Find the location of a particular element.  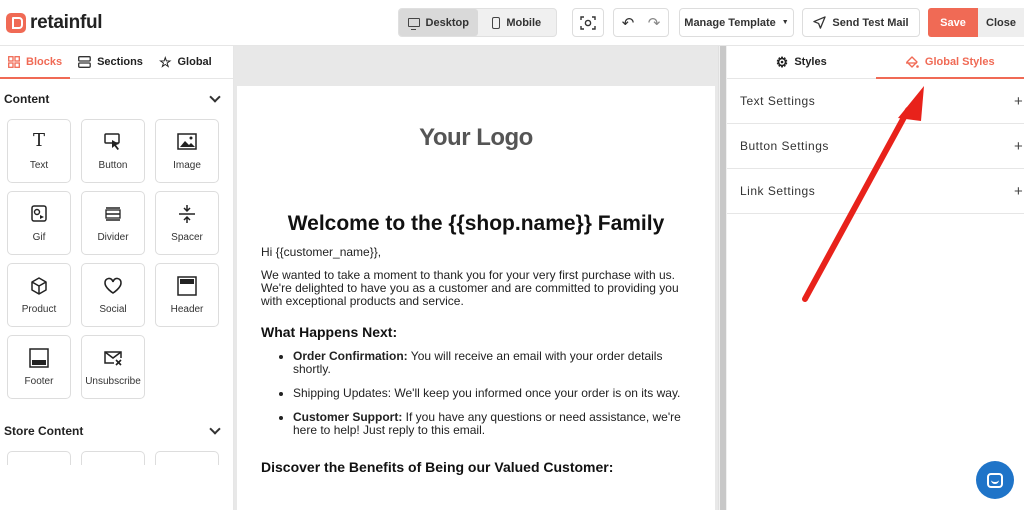

monitor-icon is located at coordinates (413, 24).